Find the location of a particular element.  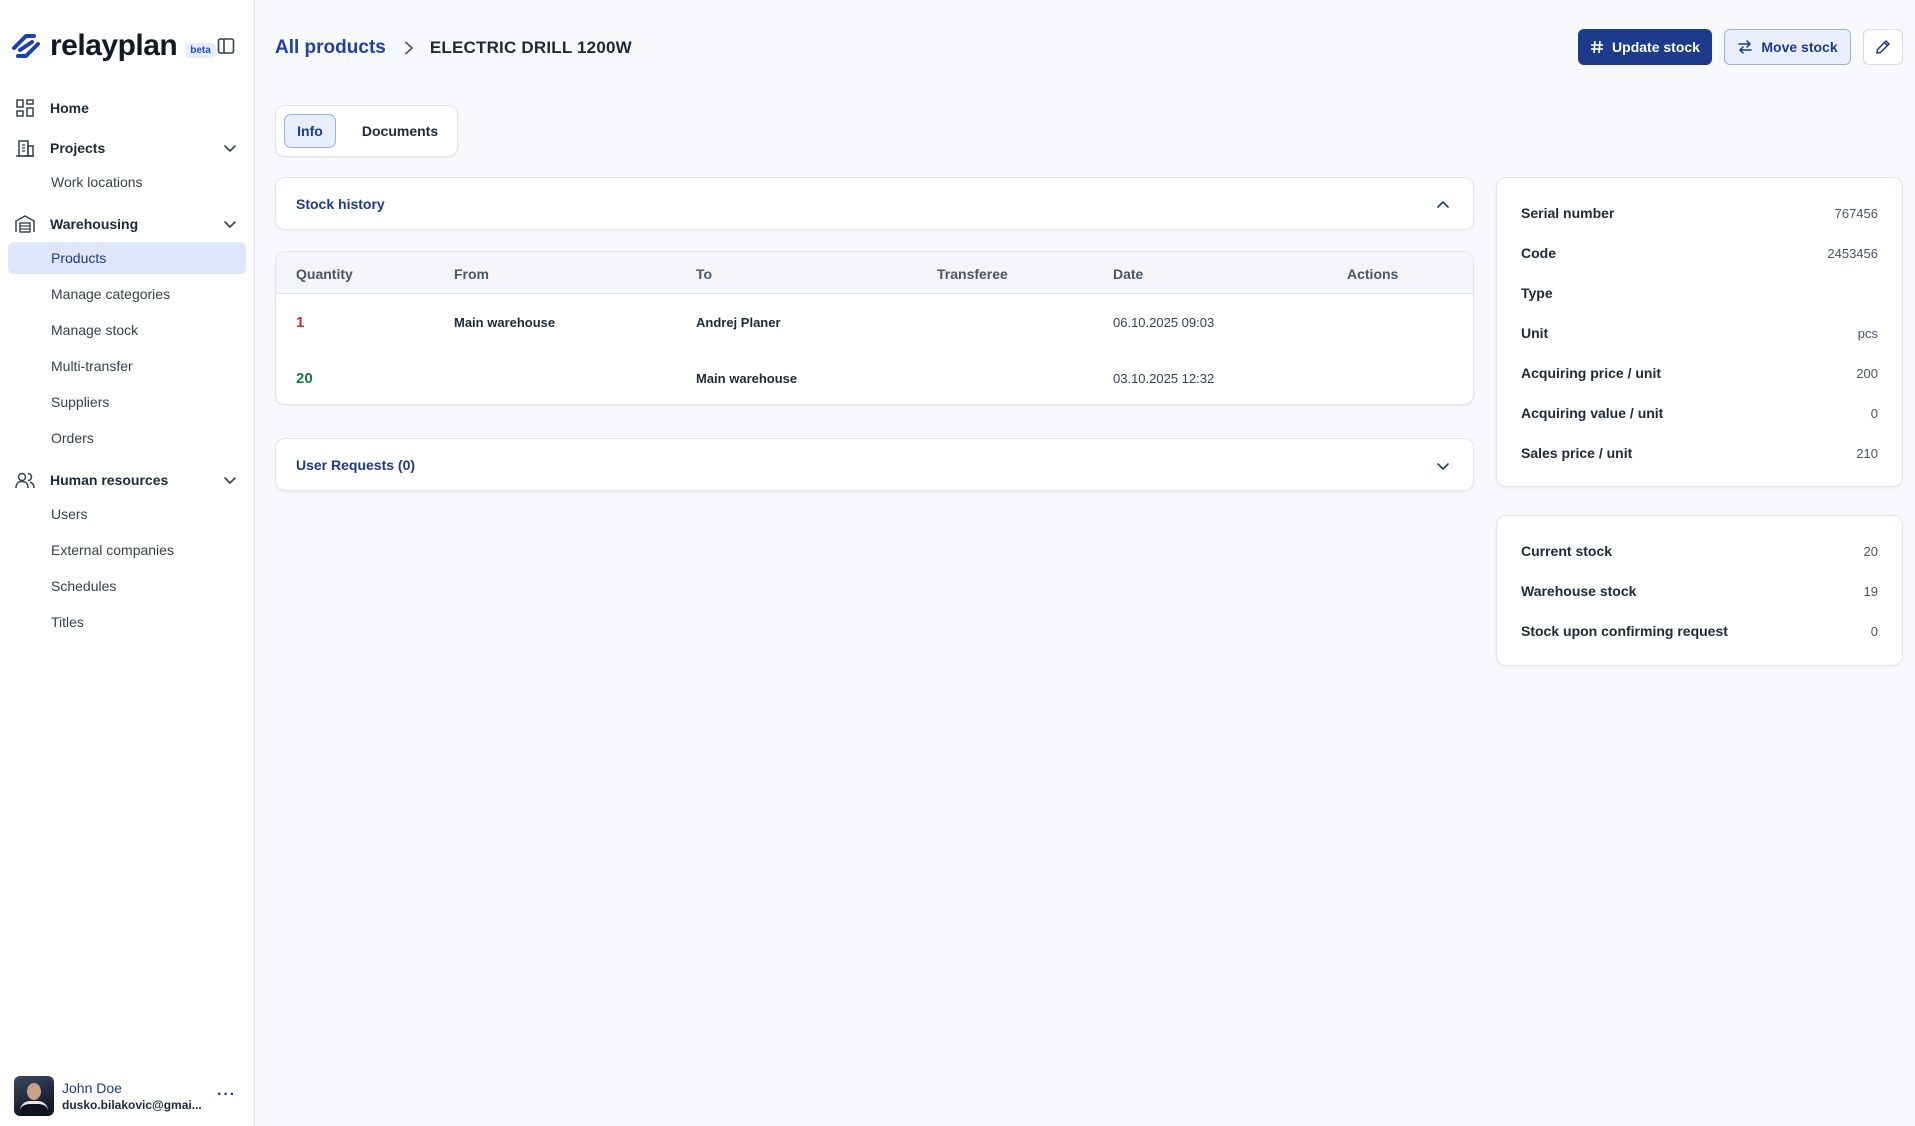

edit-button is located at coordinates (1883, 47).